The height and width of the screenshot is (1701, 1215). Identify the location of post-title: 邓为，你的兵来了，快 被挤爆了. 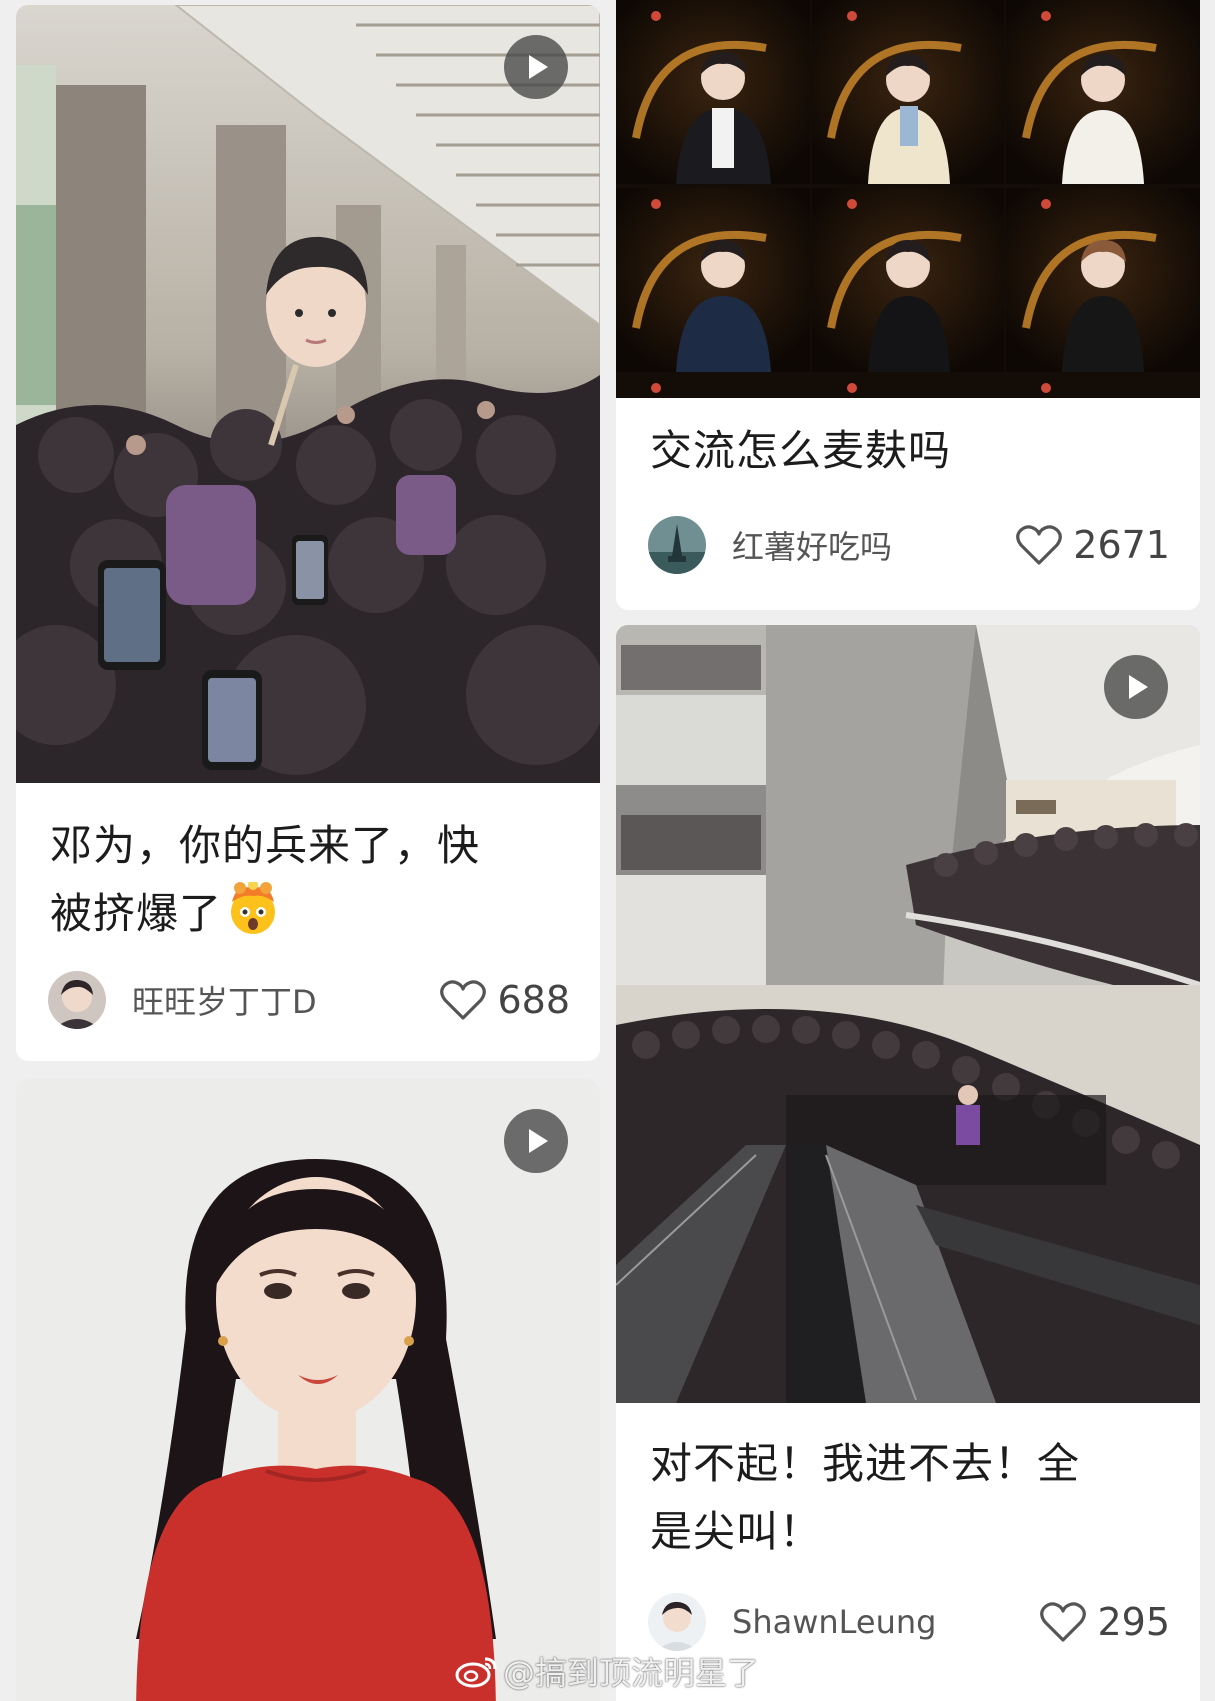
(310, 880).